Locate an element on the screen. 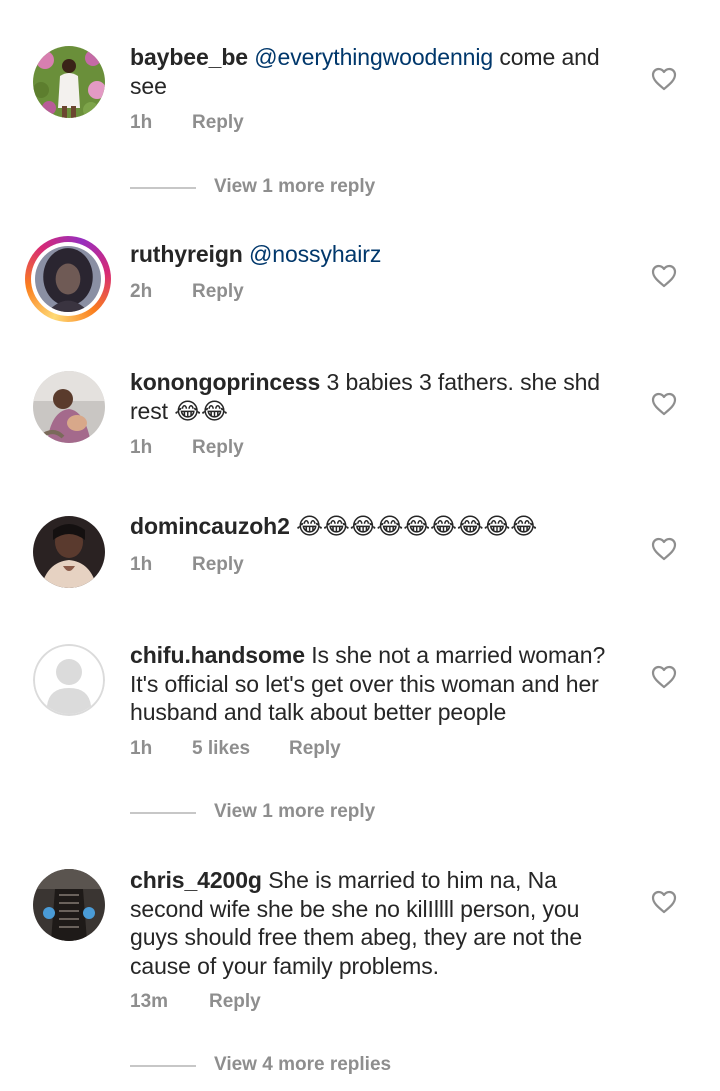  comment-text: ruthyreign @nossyhairz is located at coordinates (380, 254).